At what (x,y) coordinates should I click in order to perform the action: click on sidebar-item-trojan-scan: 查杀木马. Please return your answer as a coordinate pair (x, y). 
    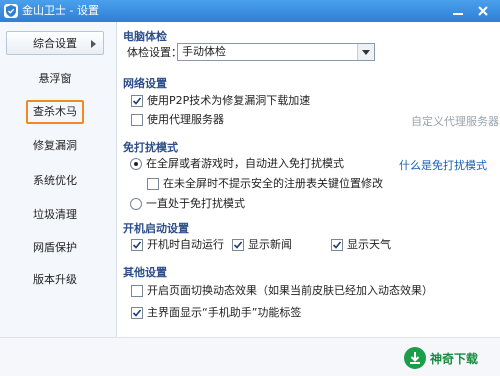
    Looking at the image, I should click on (55, 112).